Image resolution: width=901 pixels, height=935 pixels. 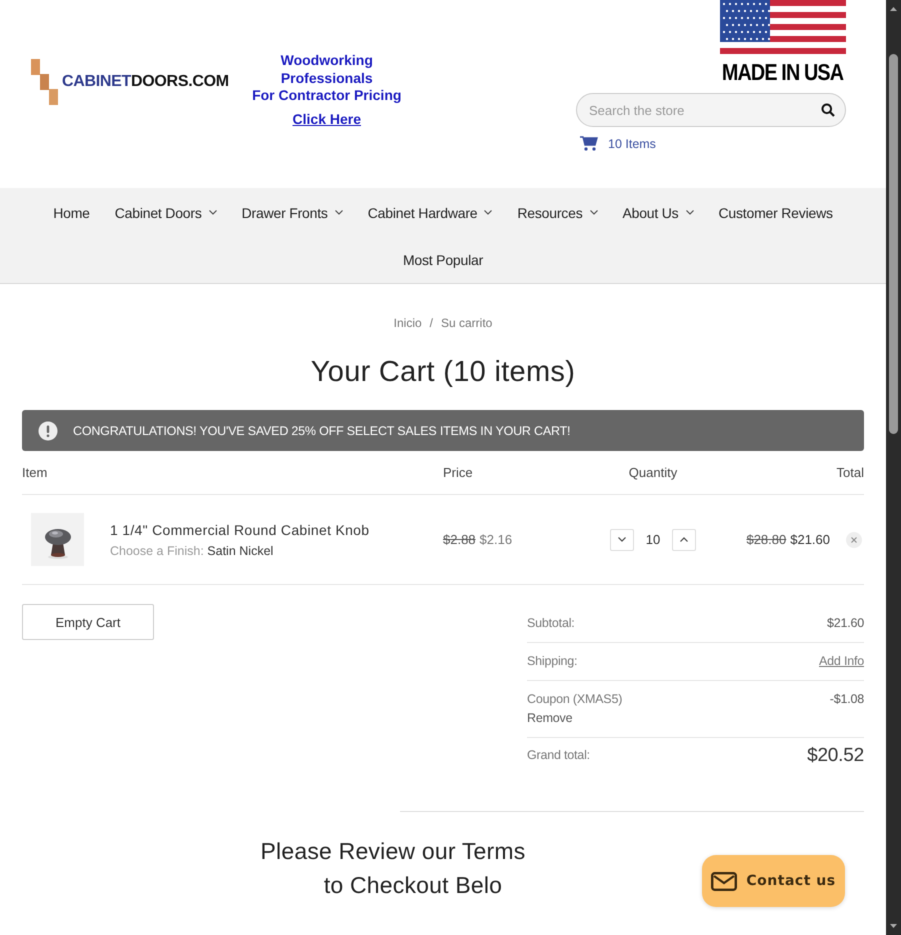 What do you see at coordinates (574, 718) in the screenshot?
I see `remove-coupon-link: Remove` at bounding box center [574, 718].